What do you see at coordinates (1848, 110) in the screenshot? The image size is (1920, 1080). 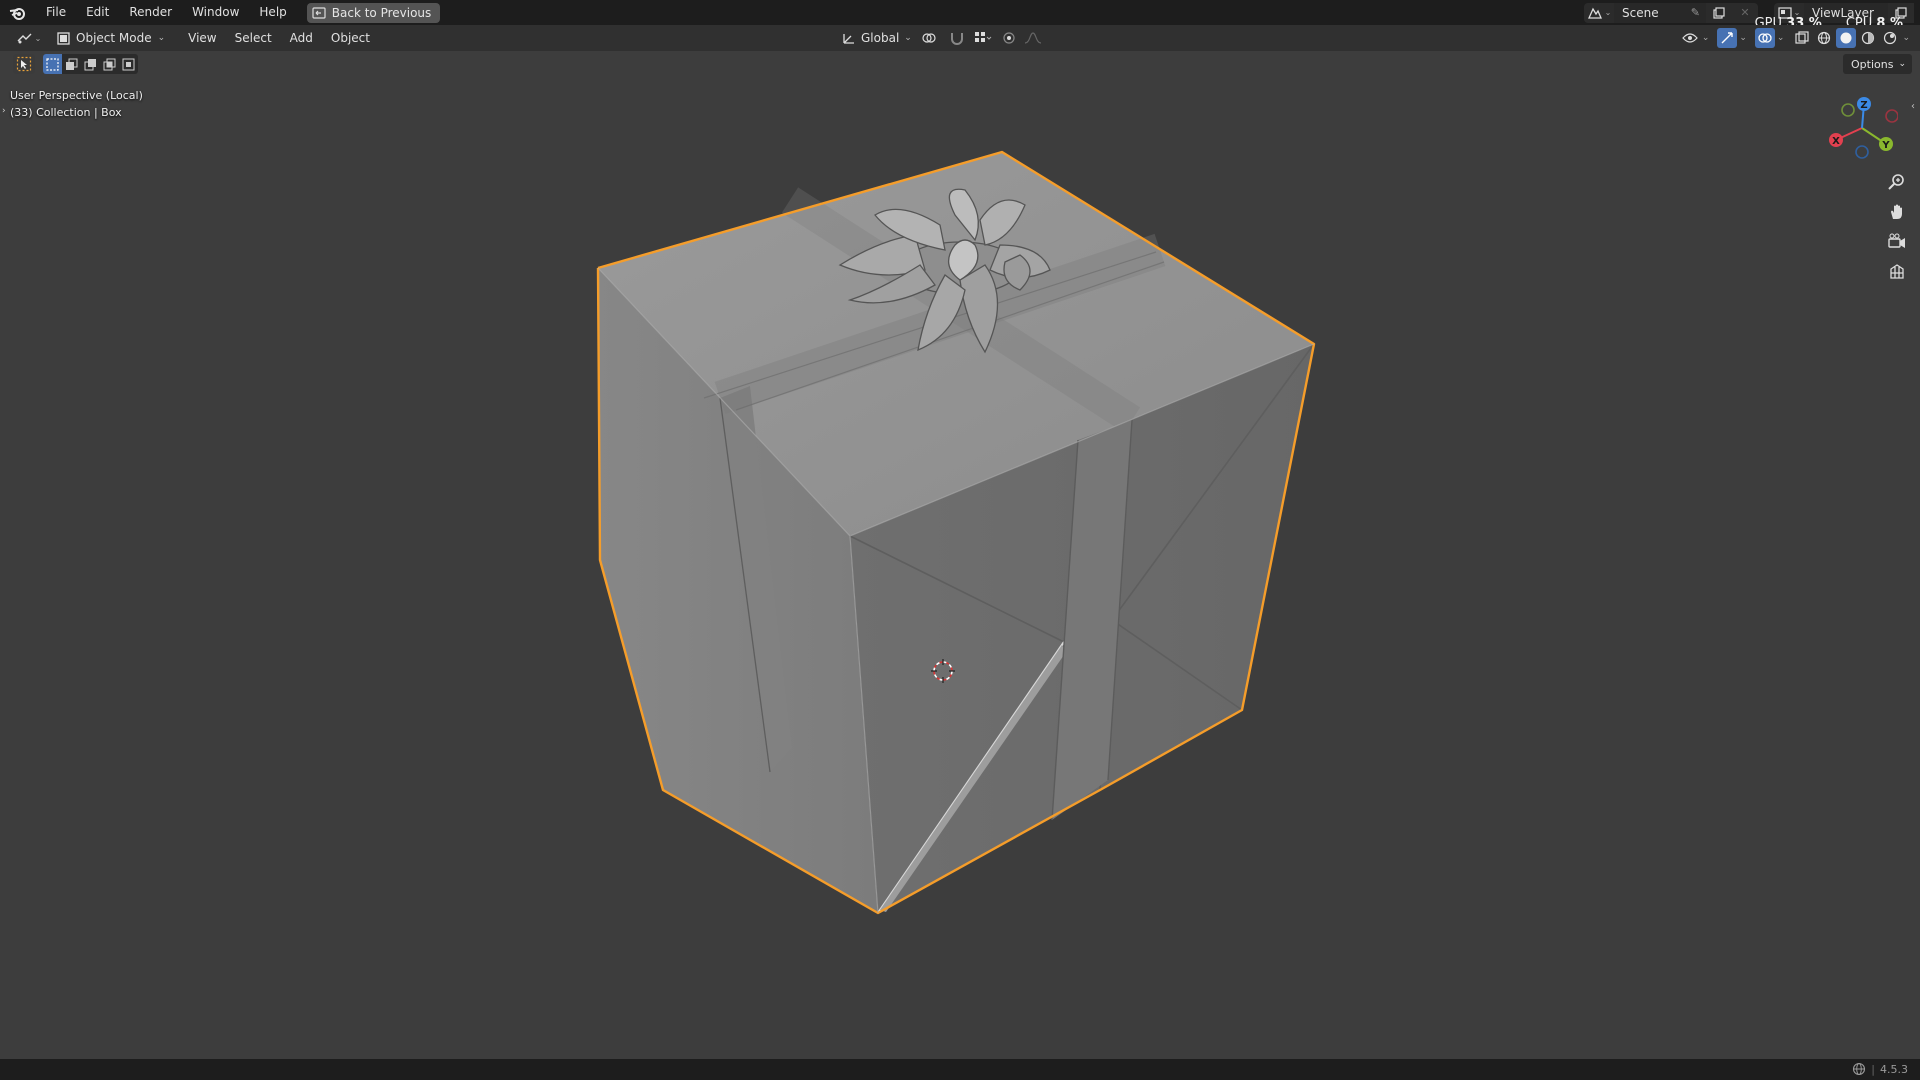 I see `gizmo-neg-y` at bounding box center [1848, 110].